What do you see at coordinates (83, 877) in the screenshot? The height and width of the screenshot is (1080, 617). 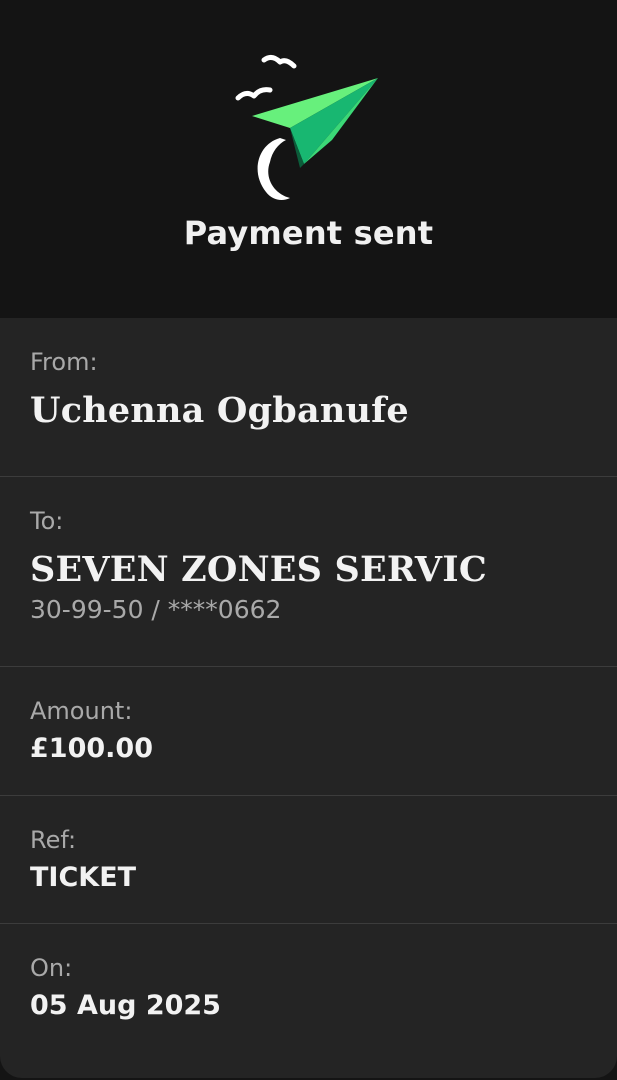 I see `ref-value: TICKET` at bounding box center [83, 877].